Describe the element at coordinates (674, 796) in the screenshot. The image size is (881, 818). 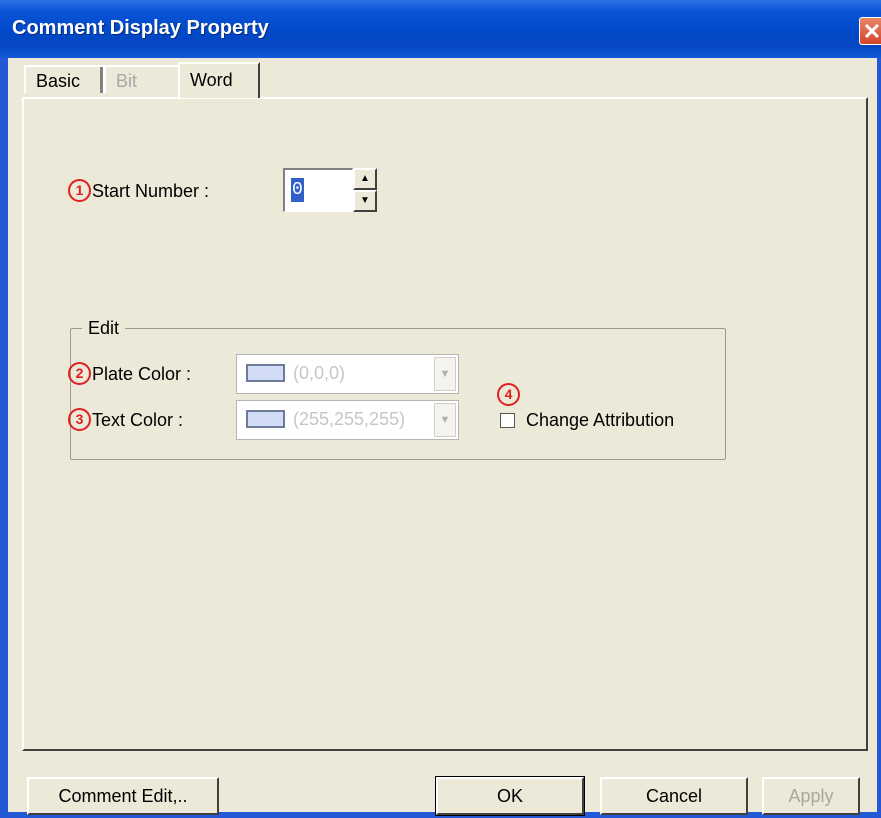
I see `cancel-button: Cancel` at that location.